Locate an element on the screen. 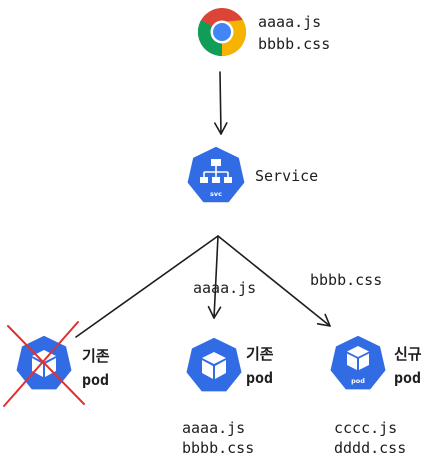 This screenshot has height=467, width=435. pod-3-file-js: cccc.js is located at coordinates (366, 428).